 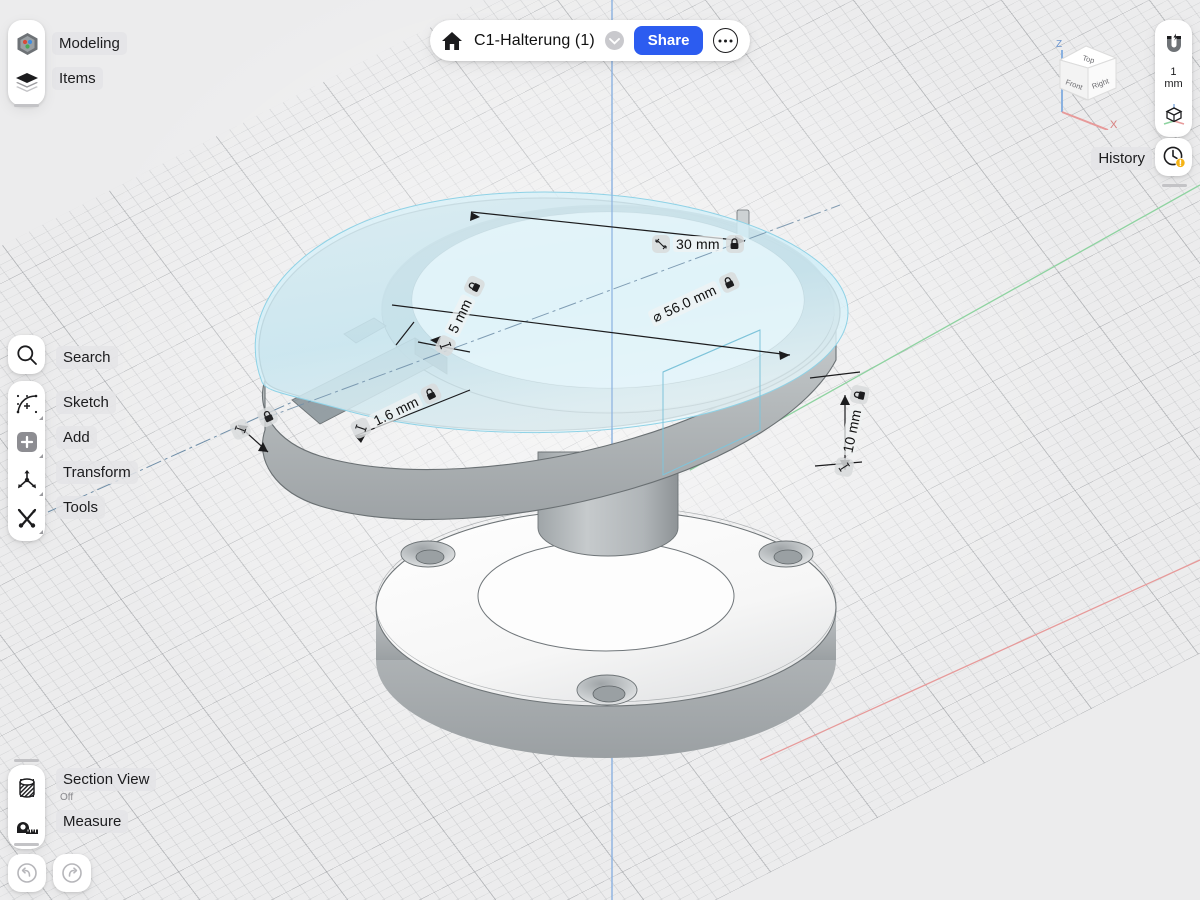 I want to click on history-button, so click(x=1173, y=157).